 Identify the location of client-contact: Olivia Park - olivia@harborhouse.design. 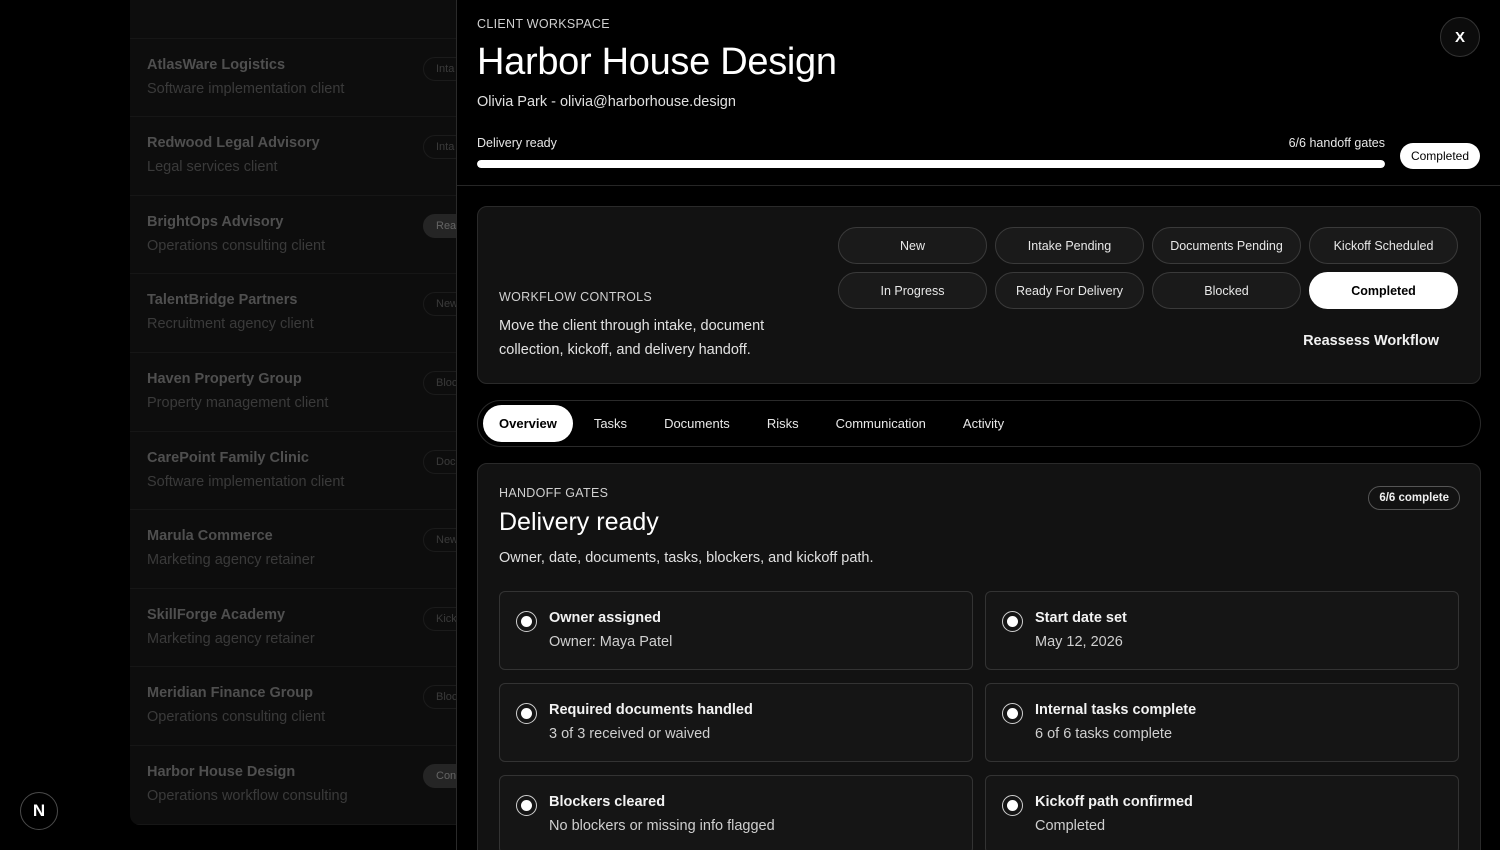
(606, 102).